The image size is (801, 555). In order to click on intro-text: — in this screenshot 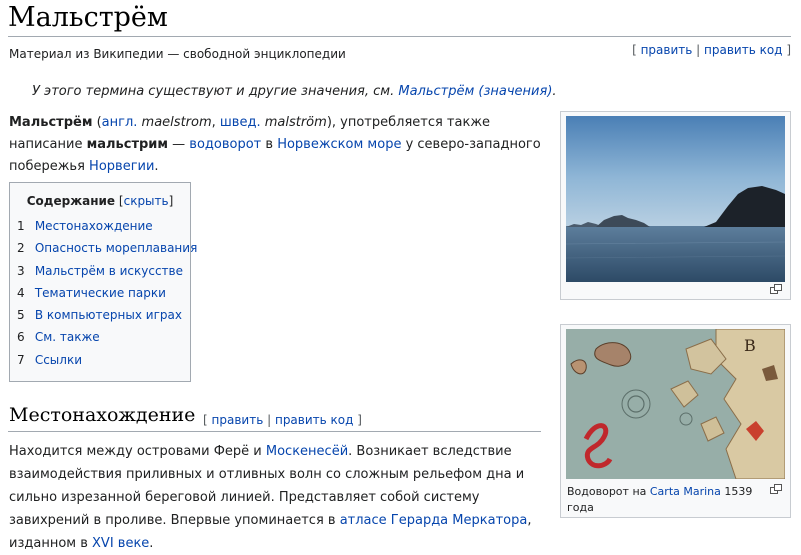, I will do `click(179, 144)`.